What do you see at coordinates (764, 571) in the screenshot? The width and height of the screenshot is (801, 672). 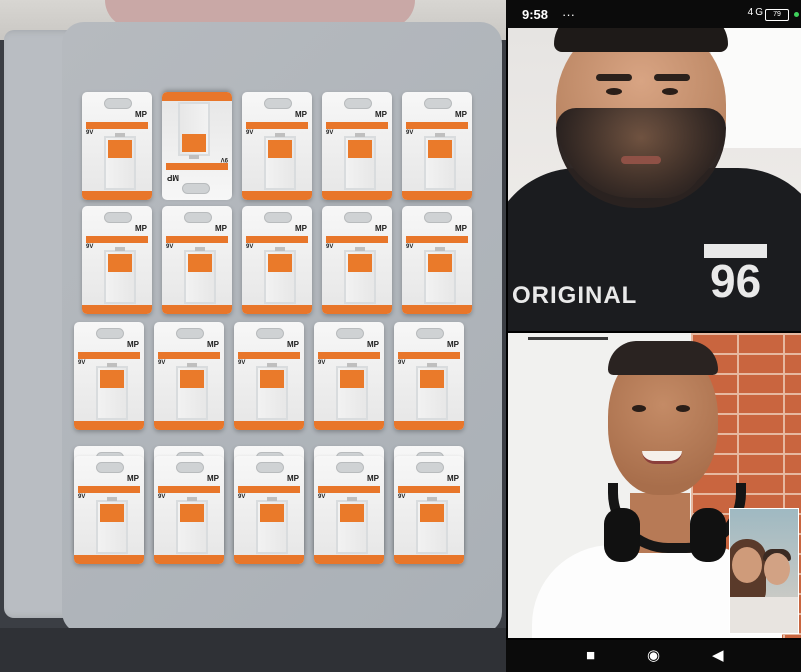 I see `self-view-thumbnail` at bounding box center [764, 571].